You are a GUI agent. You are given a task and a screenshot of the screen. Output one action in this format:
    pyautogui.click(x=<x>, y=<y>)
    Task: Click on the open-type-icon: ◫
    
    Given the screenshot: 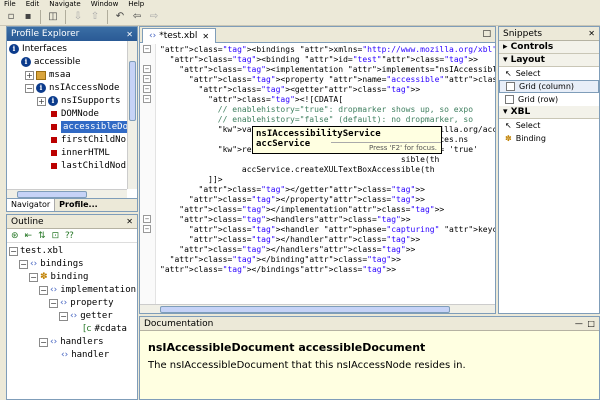 What is the action you would take?
    pyautogui.click(x=53, y=17)
    